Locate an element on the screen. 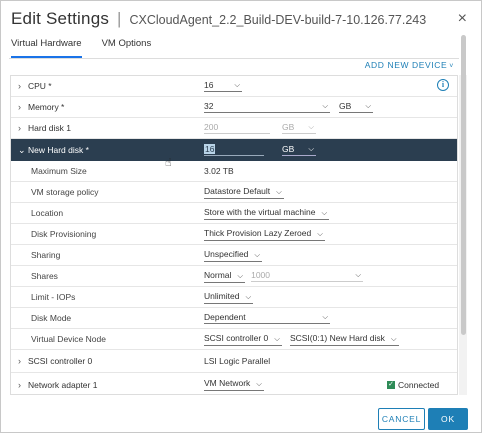 The width and height of the screenshot is (482, 433). add-new-device-button: ADD NEW DEVICE ˅ is located at coordinates (409, 65).